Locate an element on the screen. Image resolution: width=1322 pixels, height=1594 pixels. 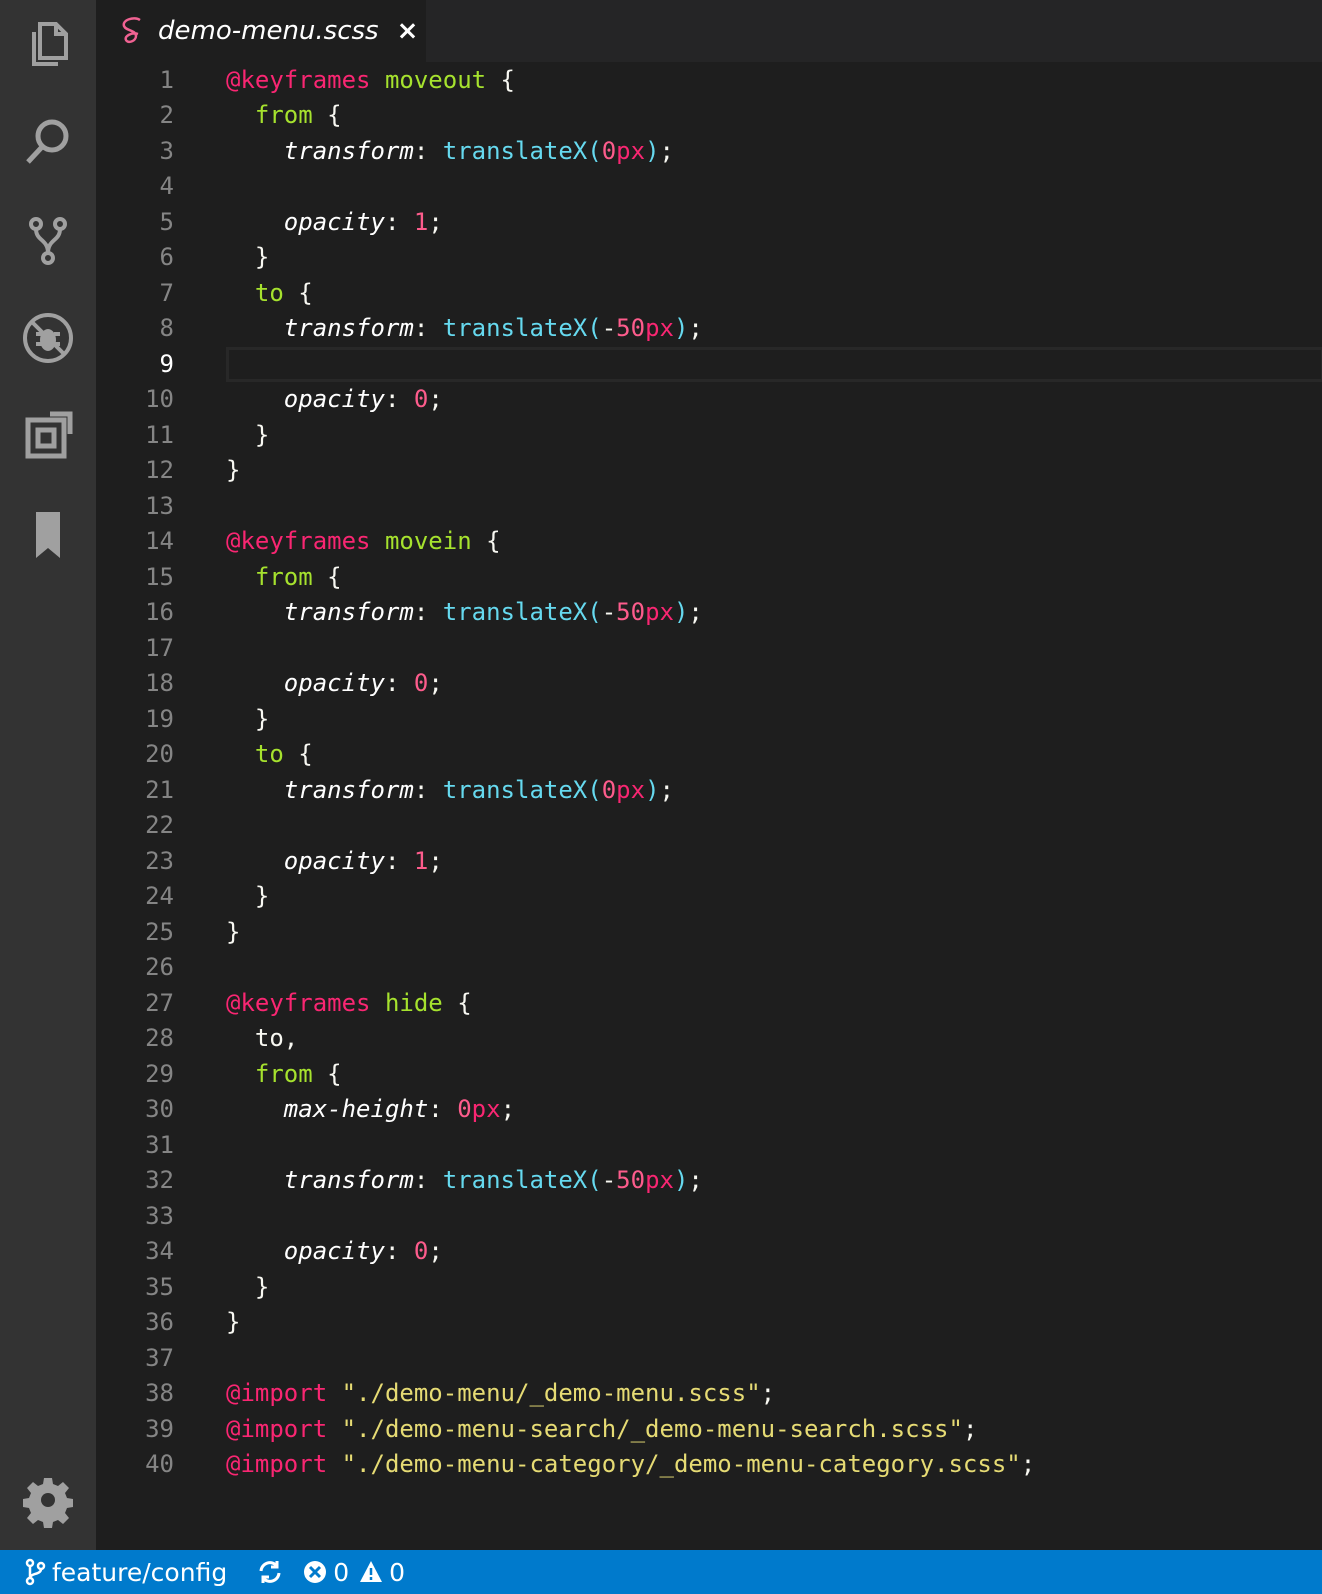
code-token: moveout is located at coordinates (435, 79).